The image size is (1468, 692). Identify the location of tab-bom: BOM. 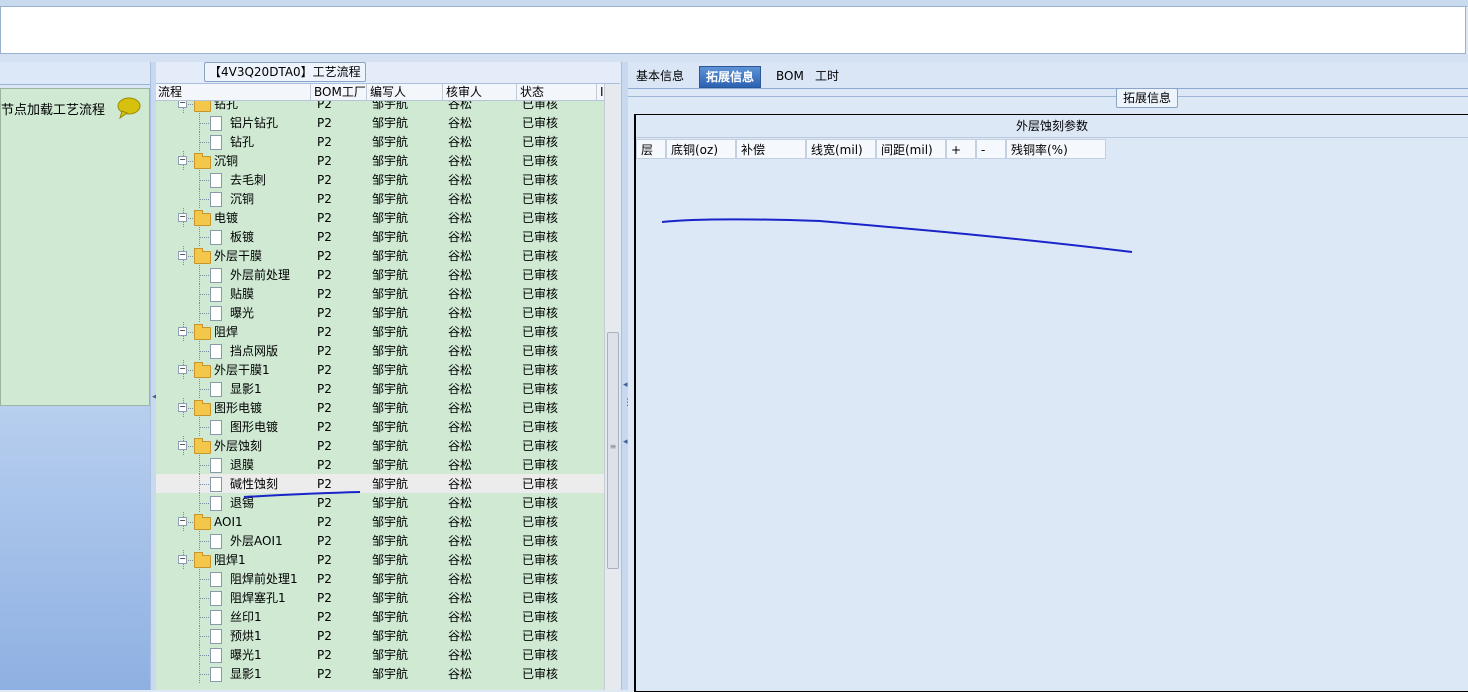
(790, 76).